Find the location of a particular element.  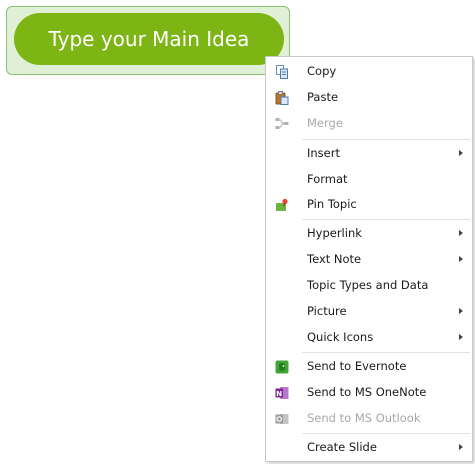

menu-item-send-to-ms-onenote: N Send to MS OneNote is located at coordinates (369, 392).